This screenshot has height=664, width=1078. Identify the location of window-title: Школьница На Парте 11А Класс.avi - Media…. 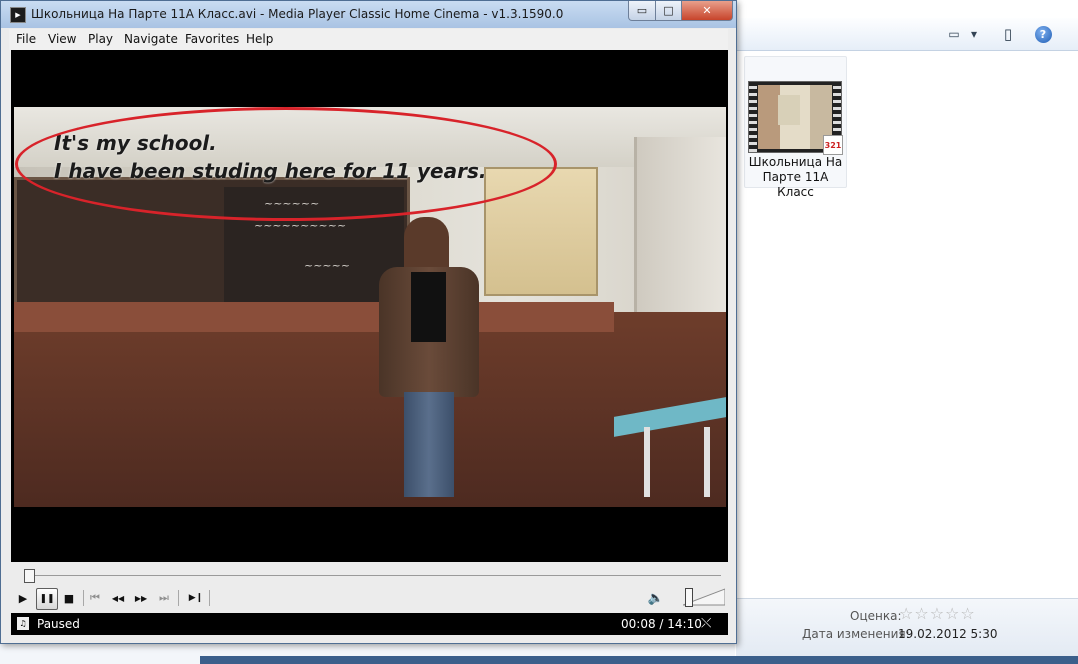
(297, 14).